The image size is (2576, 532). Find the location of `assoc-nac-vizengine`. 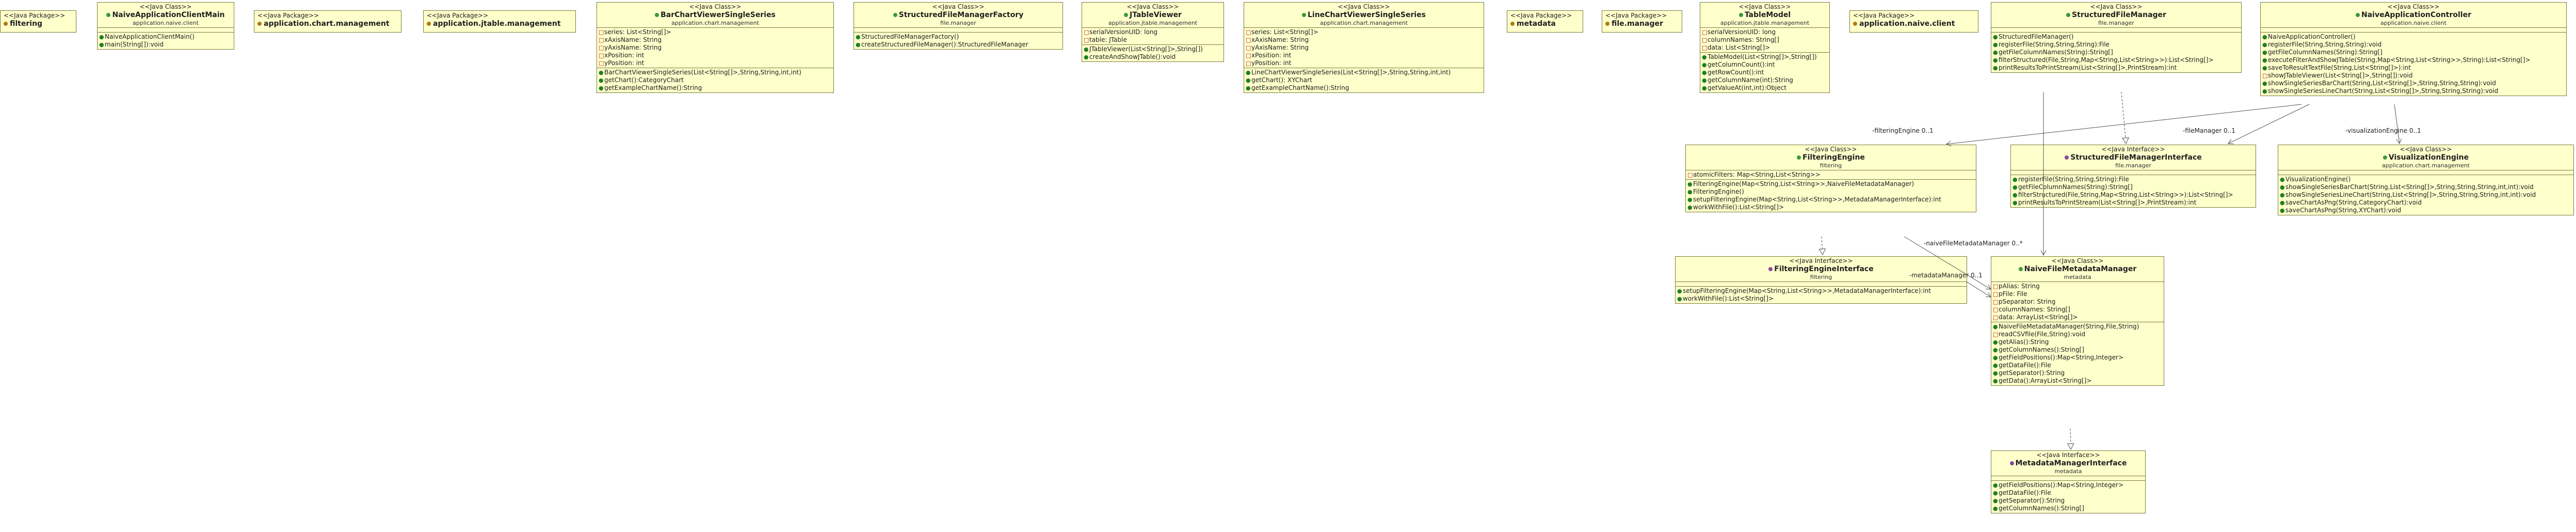

assoc-nac-vizengine is located at coordinates (2398, 124).